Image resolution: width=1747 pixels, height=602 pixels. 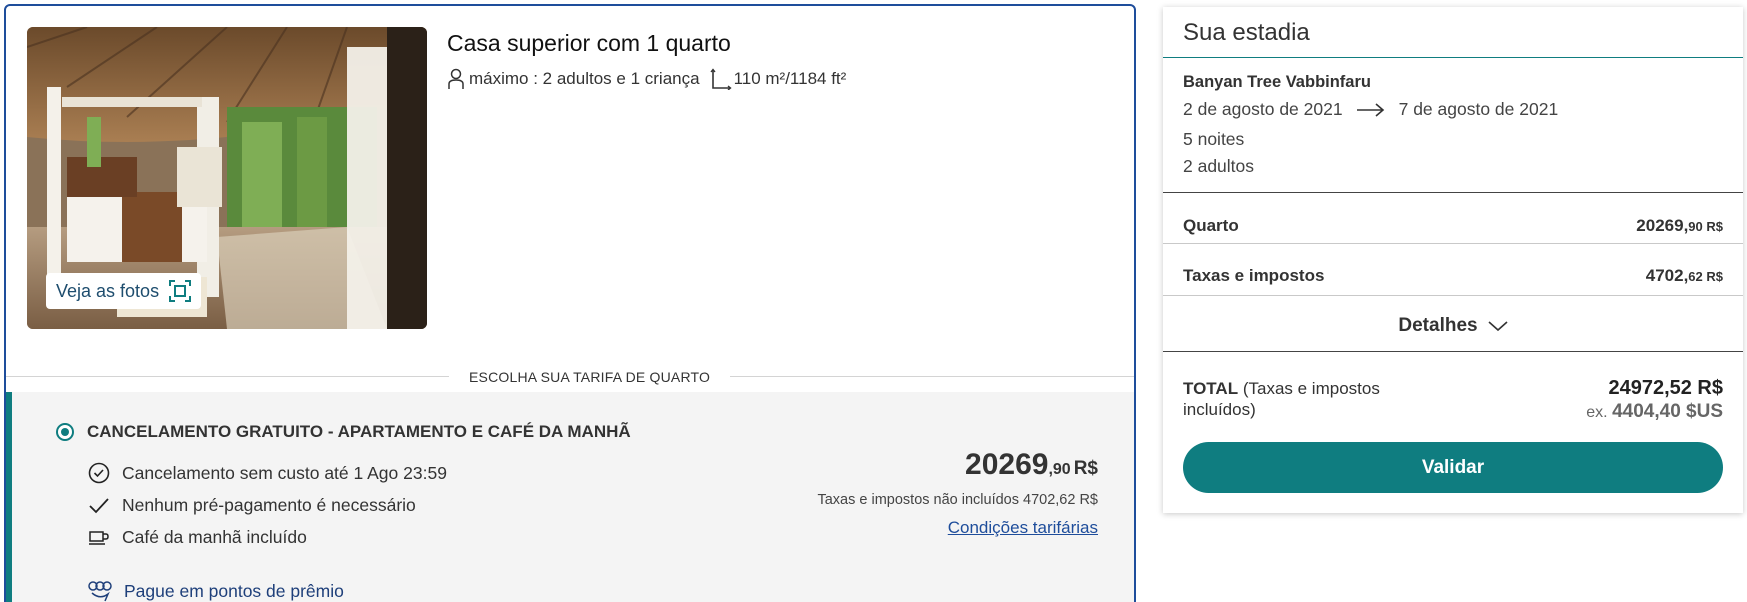 I want to click on area-icon, so click(x=721, y=79).